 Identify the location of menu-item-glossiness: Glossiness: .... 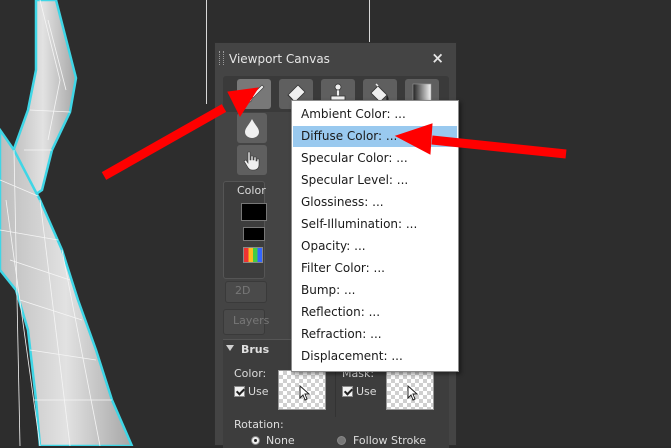
(375, 202).